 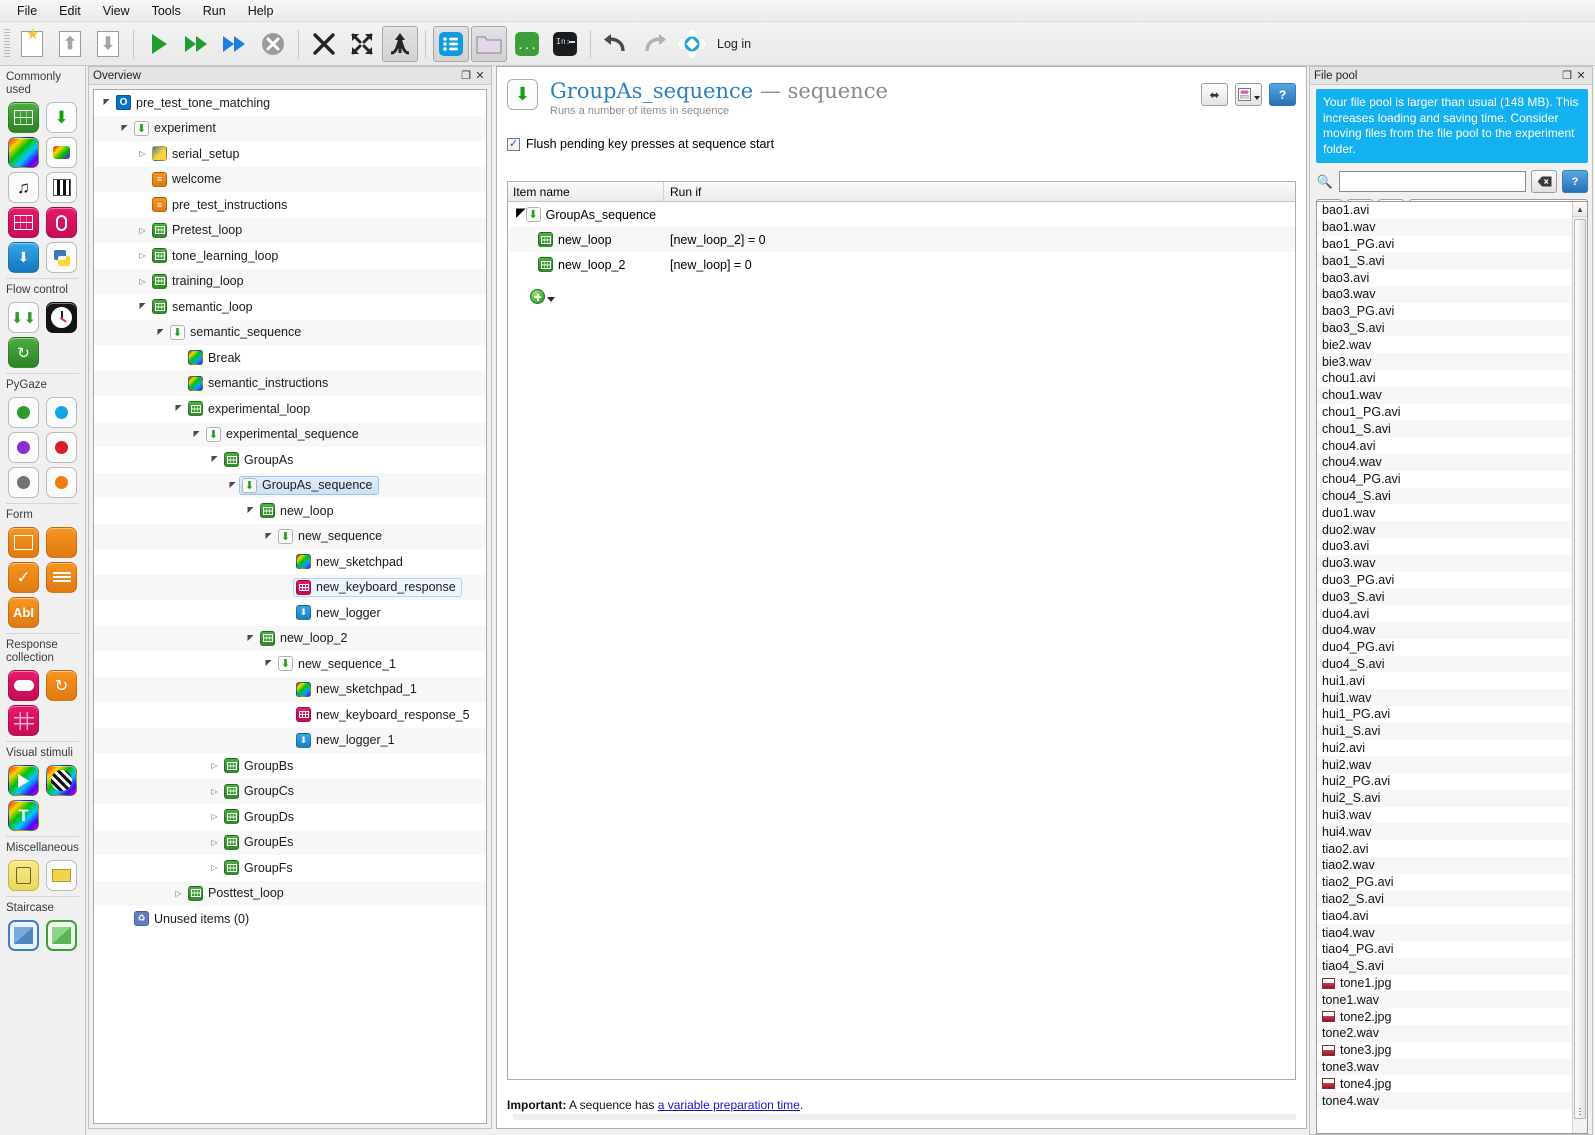 What do you see at coordinates (324, 44) in the screenshot?
I see `close-tab-button` at bounding box center [324, 44].